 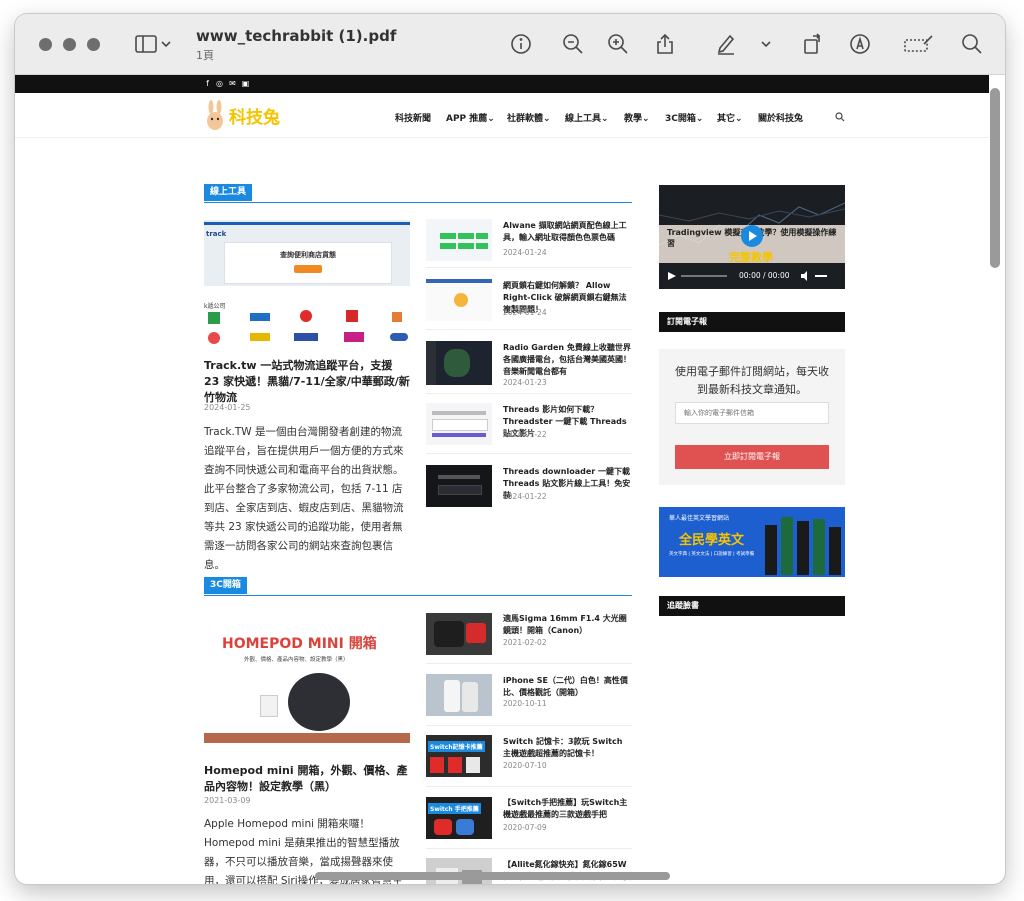 I want to click on horizontal-scrollbar, so click(x=492, y=876).